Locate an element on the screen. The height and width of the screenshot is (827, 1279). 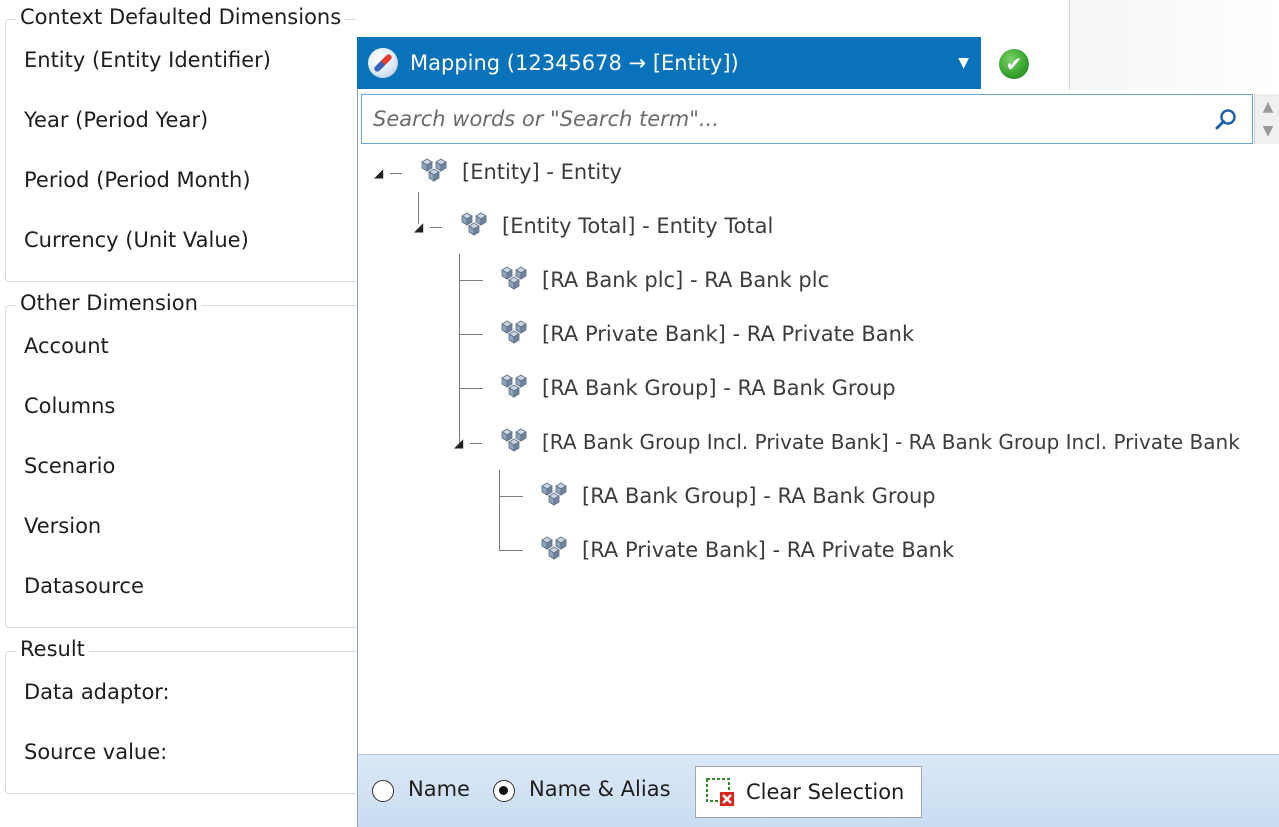
row-label: Source value: is located at coordinates (96, 752).